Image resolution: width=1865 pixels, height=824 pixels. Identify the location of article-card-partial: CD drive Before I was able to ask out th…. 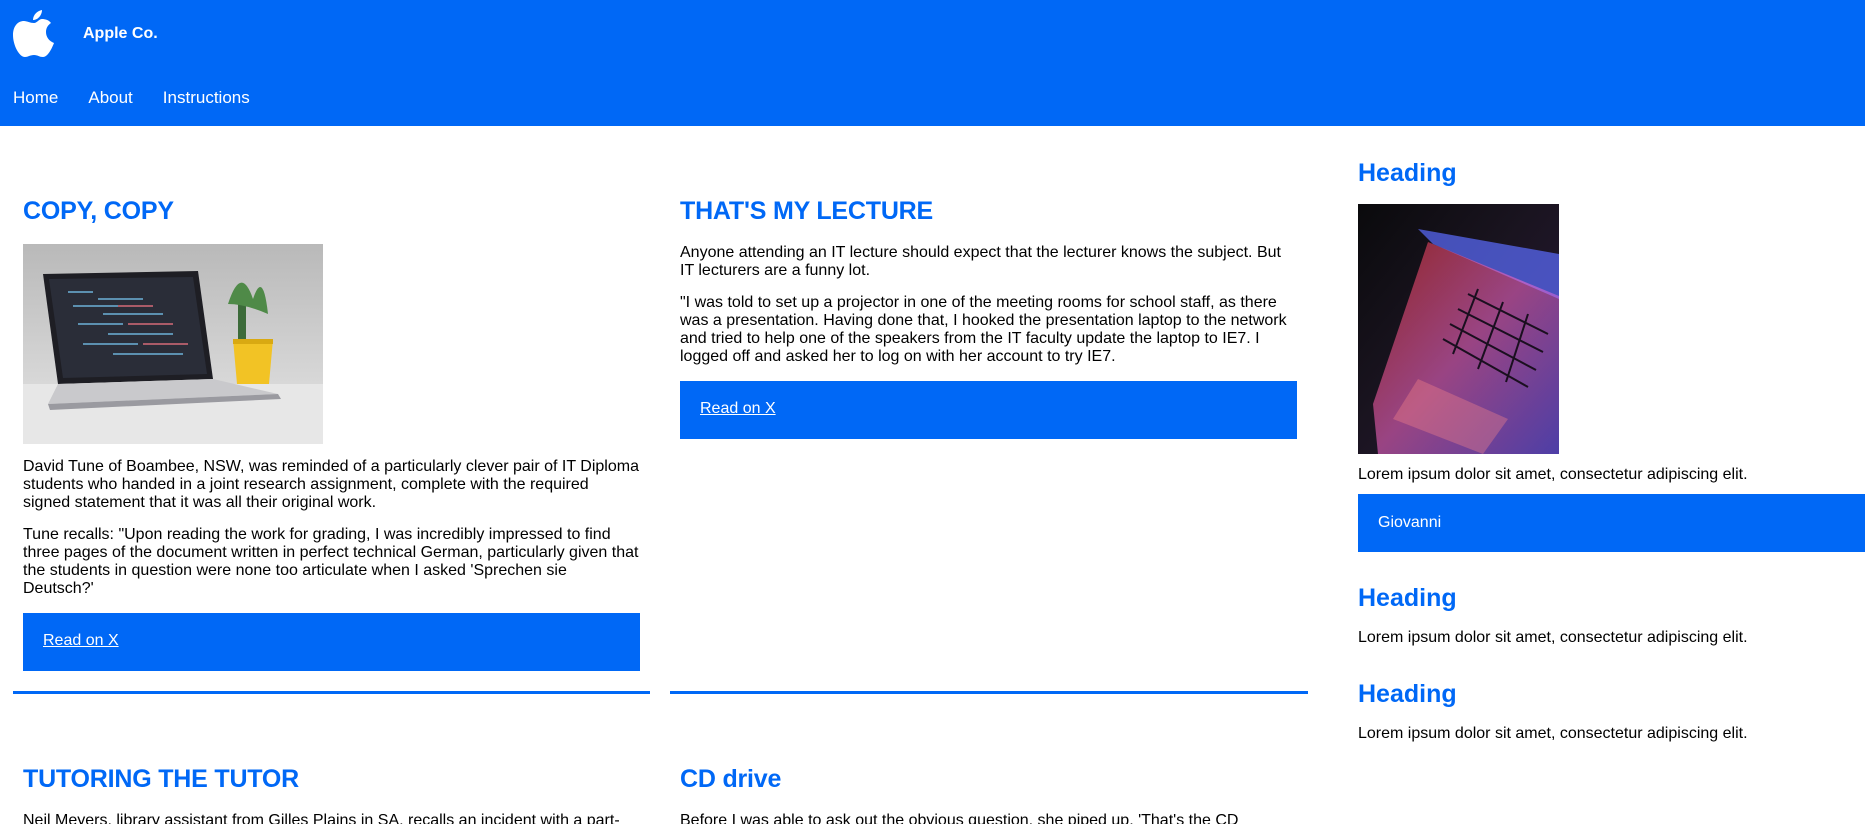
(959, 794).